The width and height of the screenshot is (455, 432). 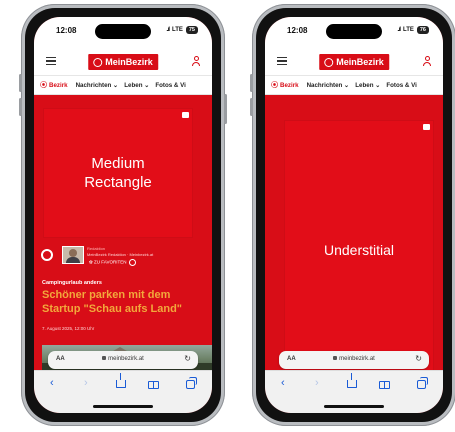 I want to click on ad-label-line2: Rectangle, so click(x=118, y=182).